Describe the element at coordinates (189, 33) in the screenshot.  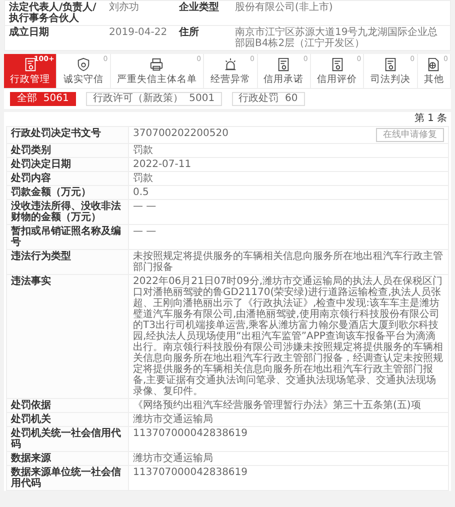
I see `field-label: 住所` at that location.